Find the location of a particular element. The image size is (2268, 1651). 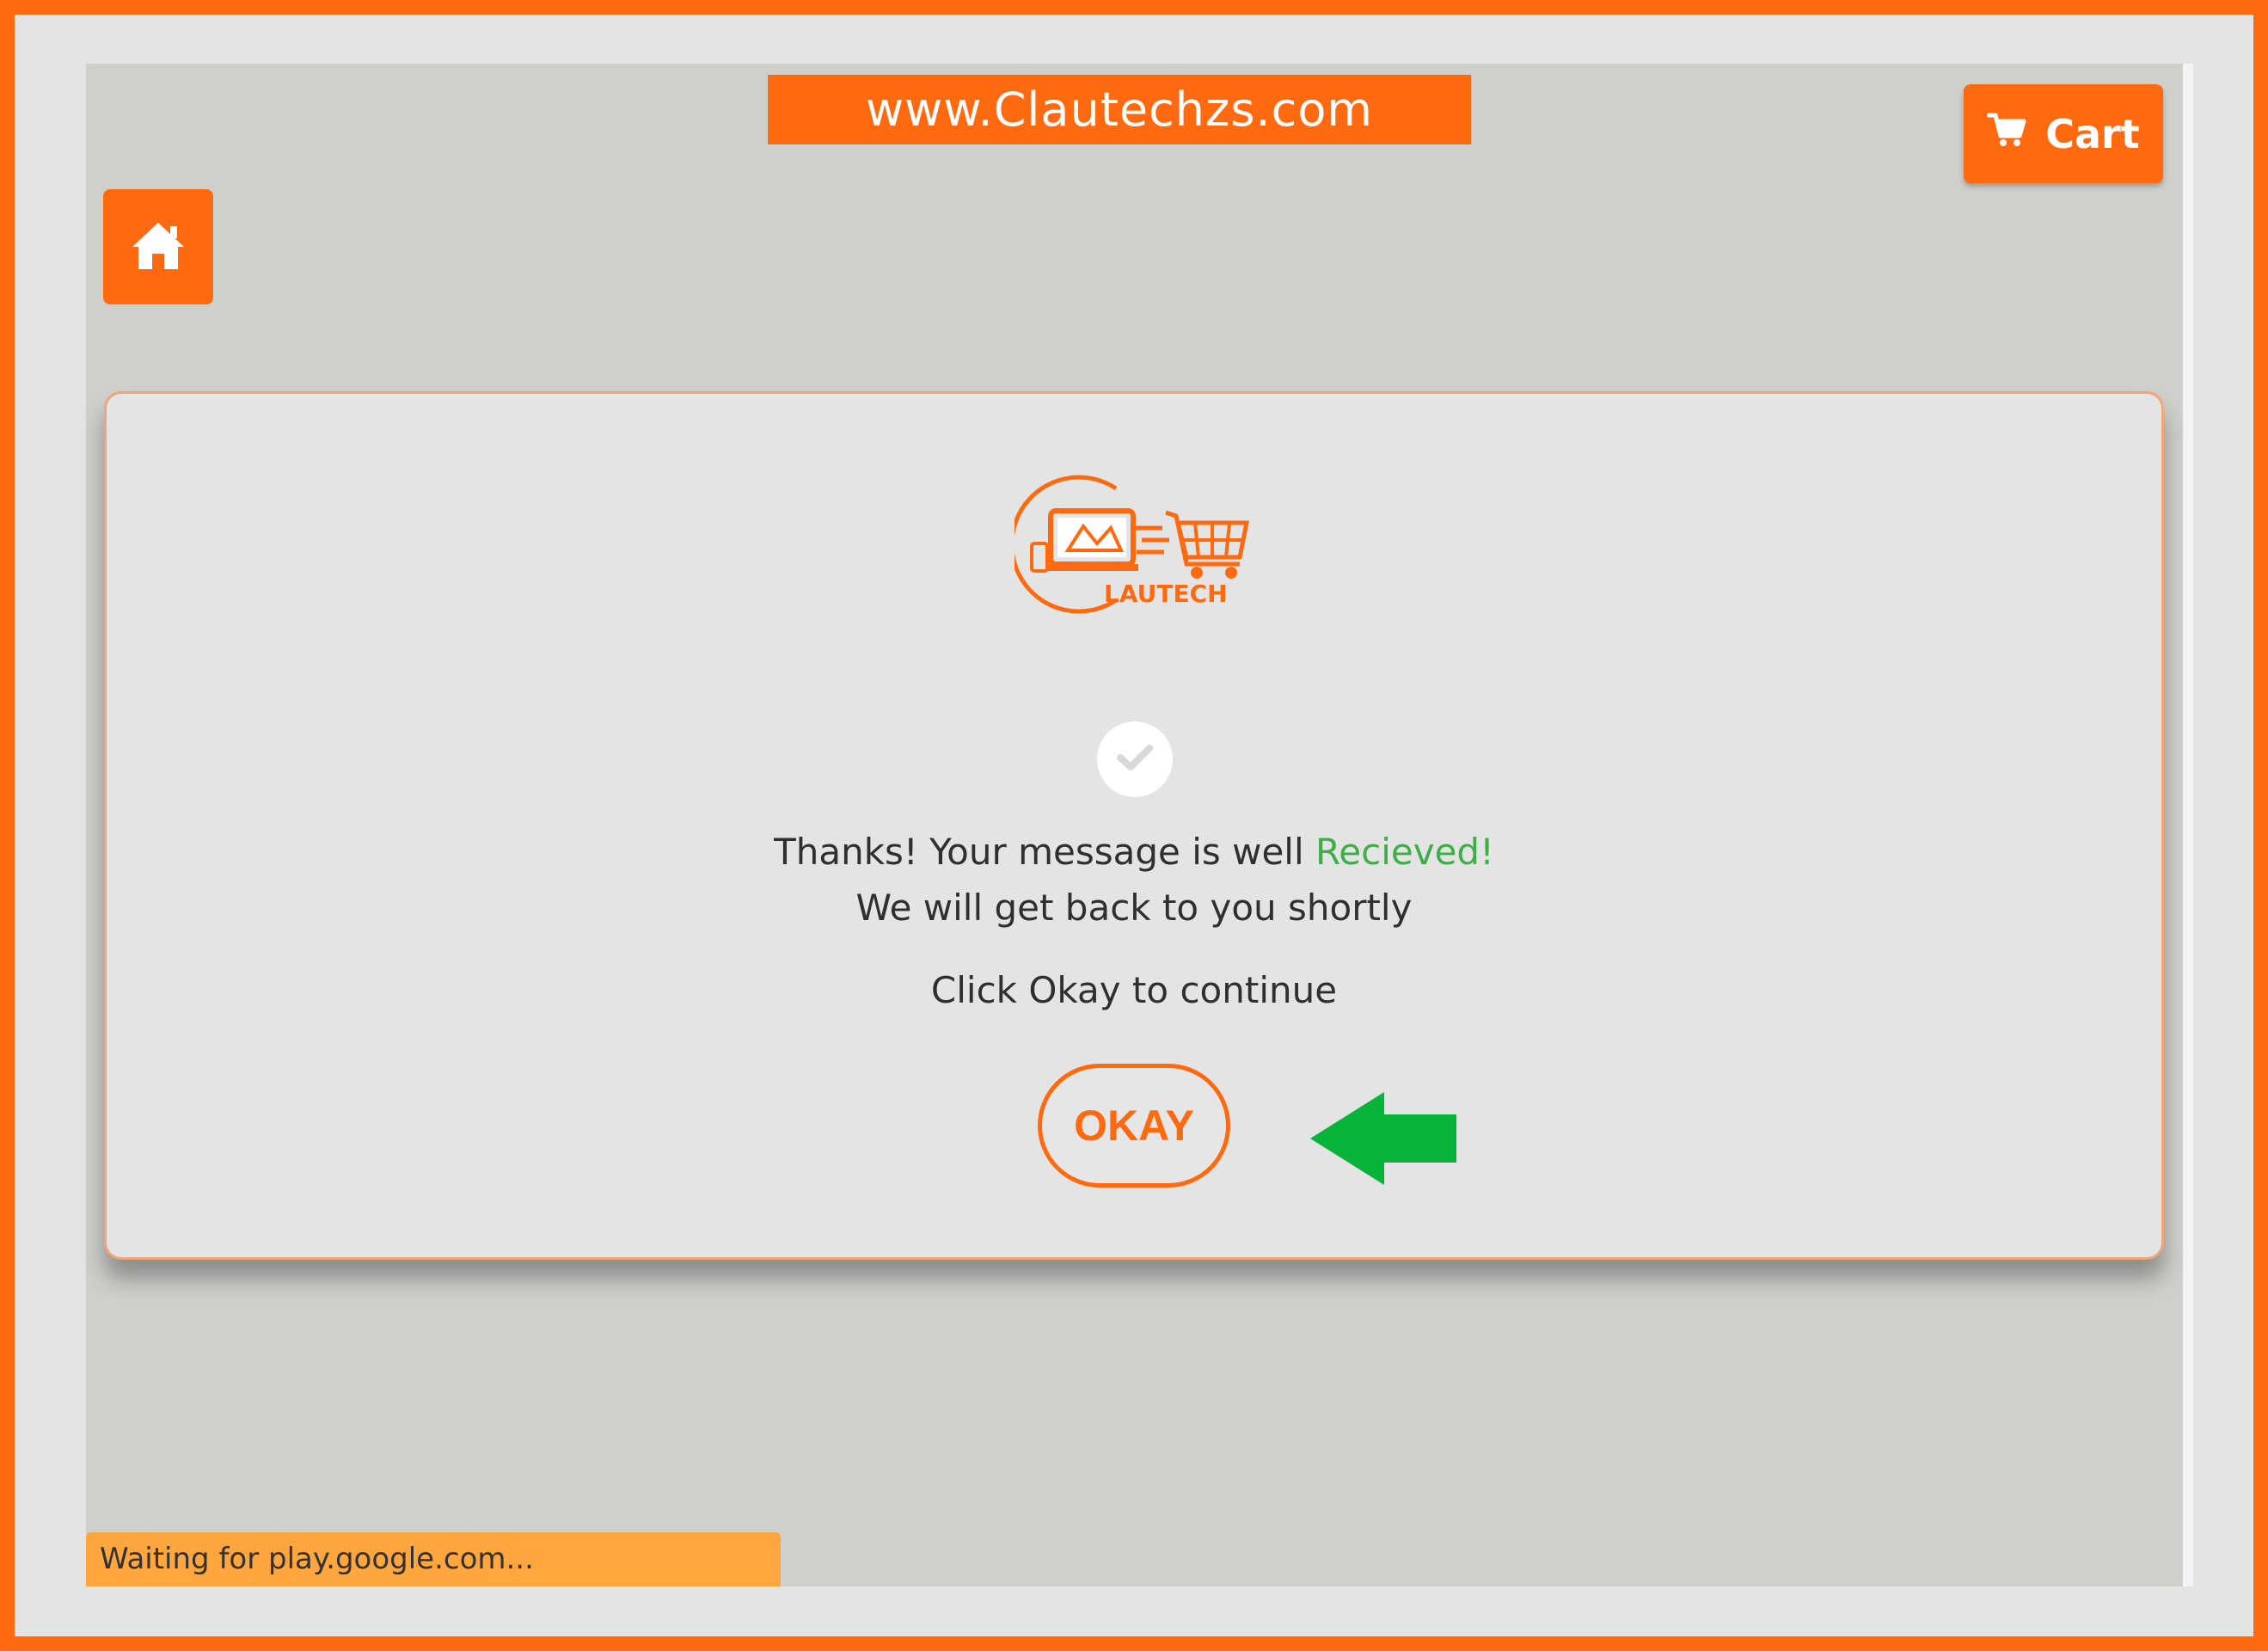

okay-button: OKAY is located at coordinates (1134, 1126).